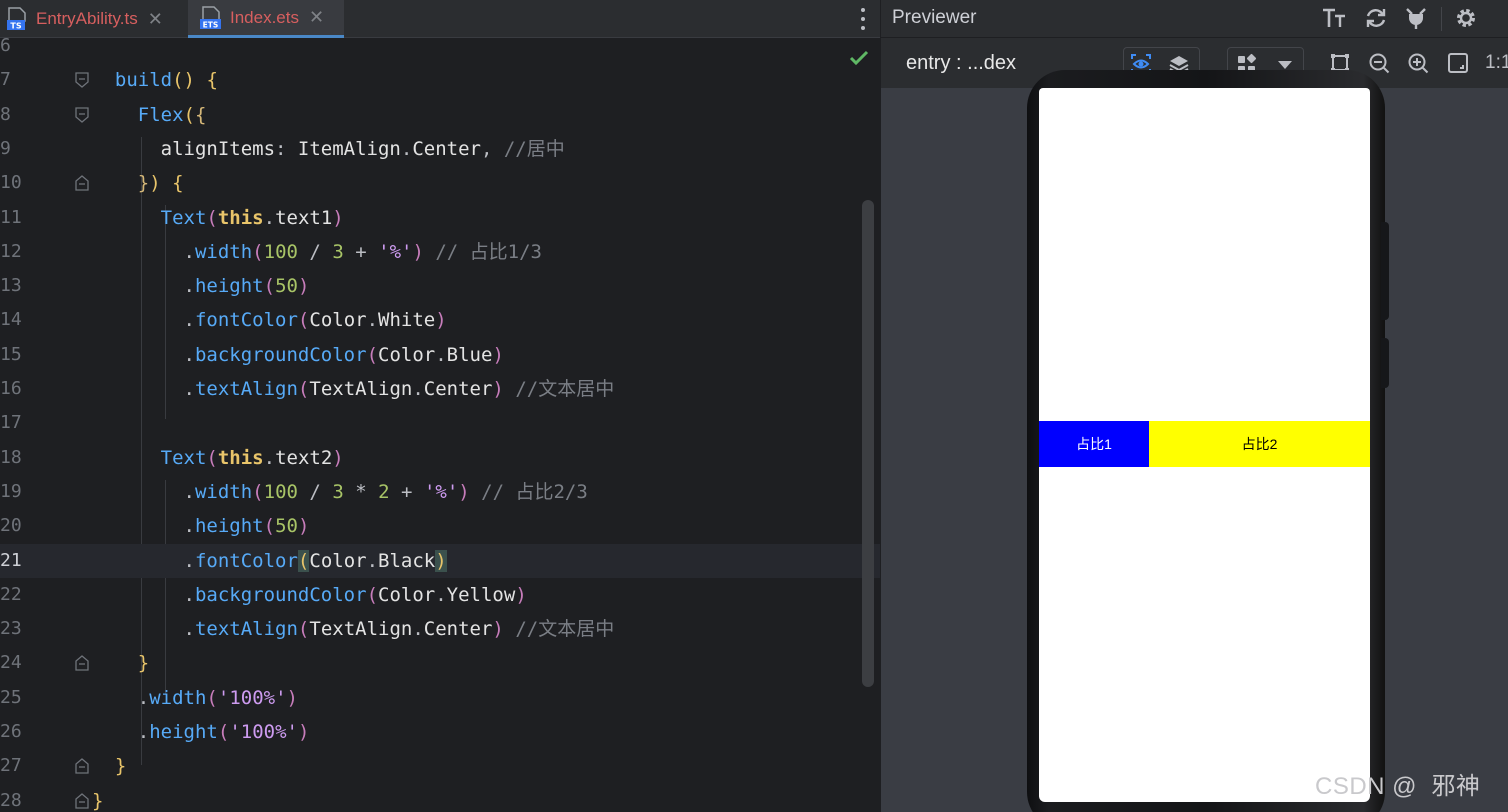 The height and width of the screenshot is (812, 1508). Describe the element at coordinates (1385, 363) in the screenshot. I see `phone-side-button` at that location.